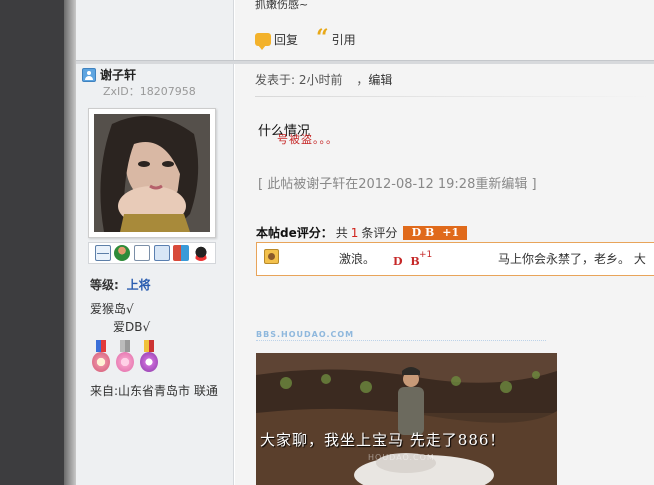 The width and height of the screenshot is (654, 485). I want to click on avatar-photo, so click(152, 173).